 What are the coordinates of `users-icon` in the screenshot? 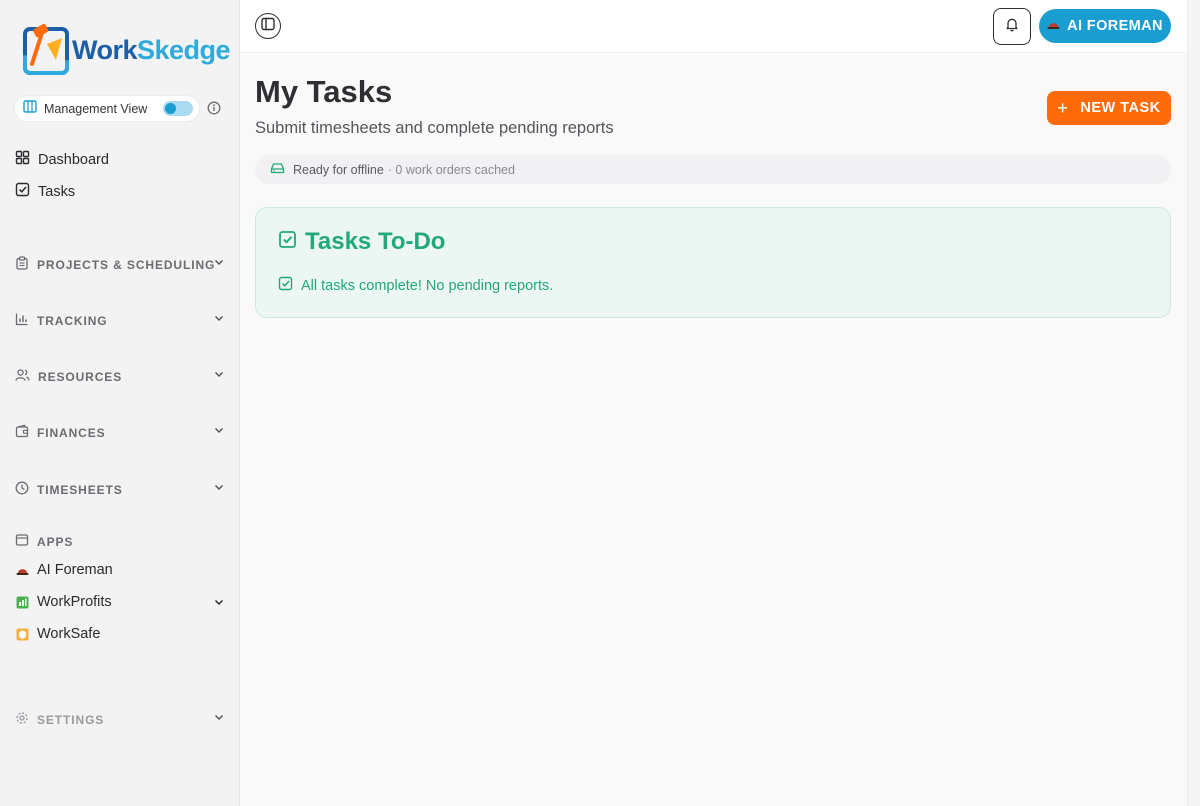 It's located at (22, 376).